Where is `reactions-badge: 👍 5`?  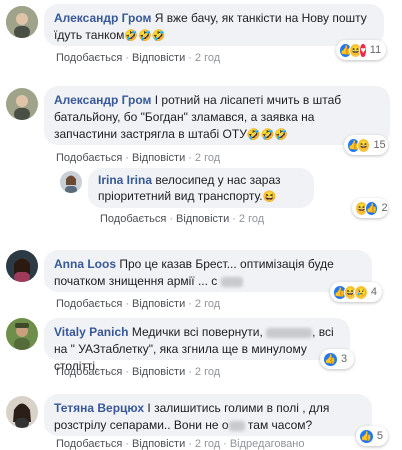
reactions-badge: 👍 5 is located at coordinates (372, 436).